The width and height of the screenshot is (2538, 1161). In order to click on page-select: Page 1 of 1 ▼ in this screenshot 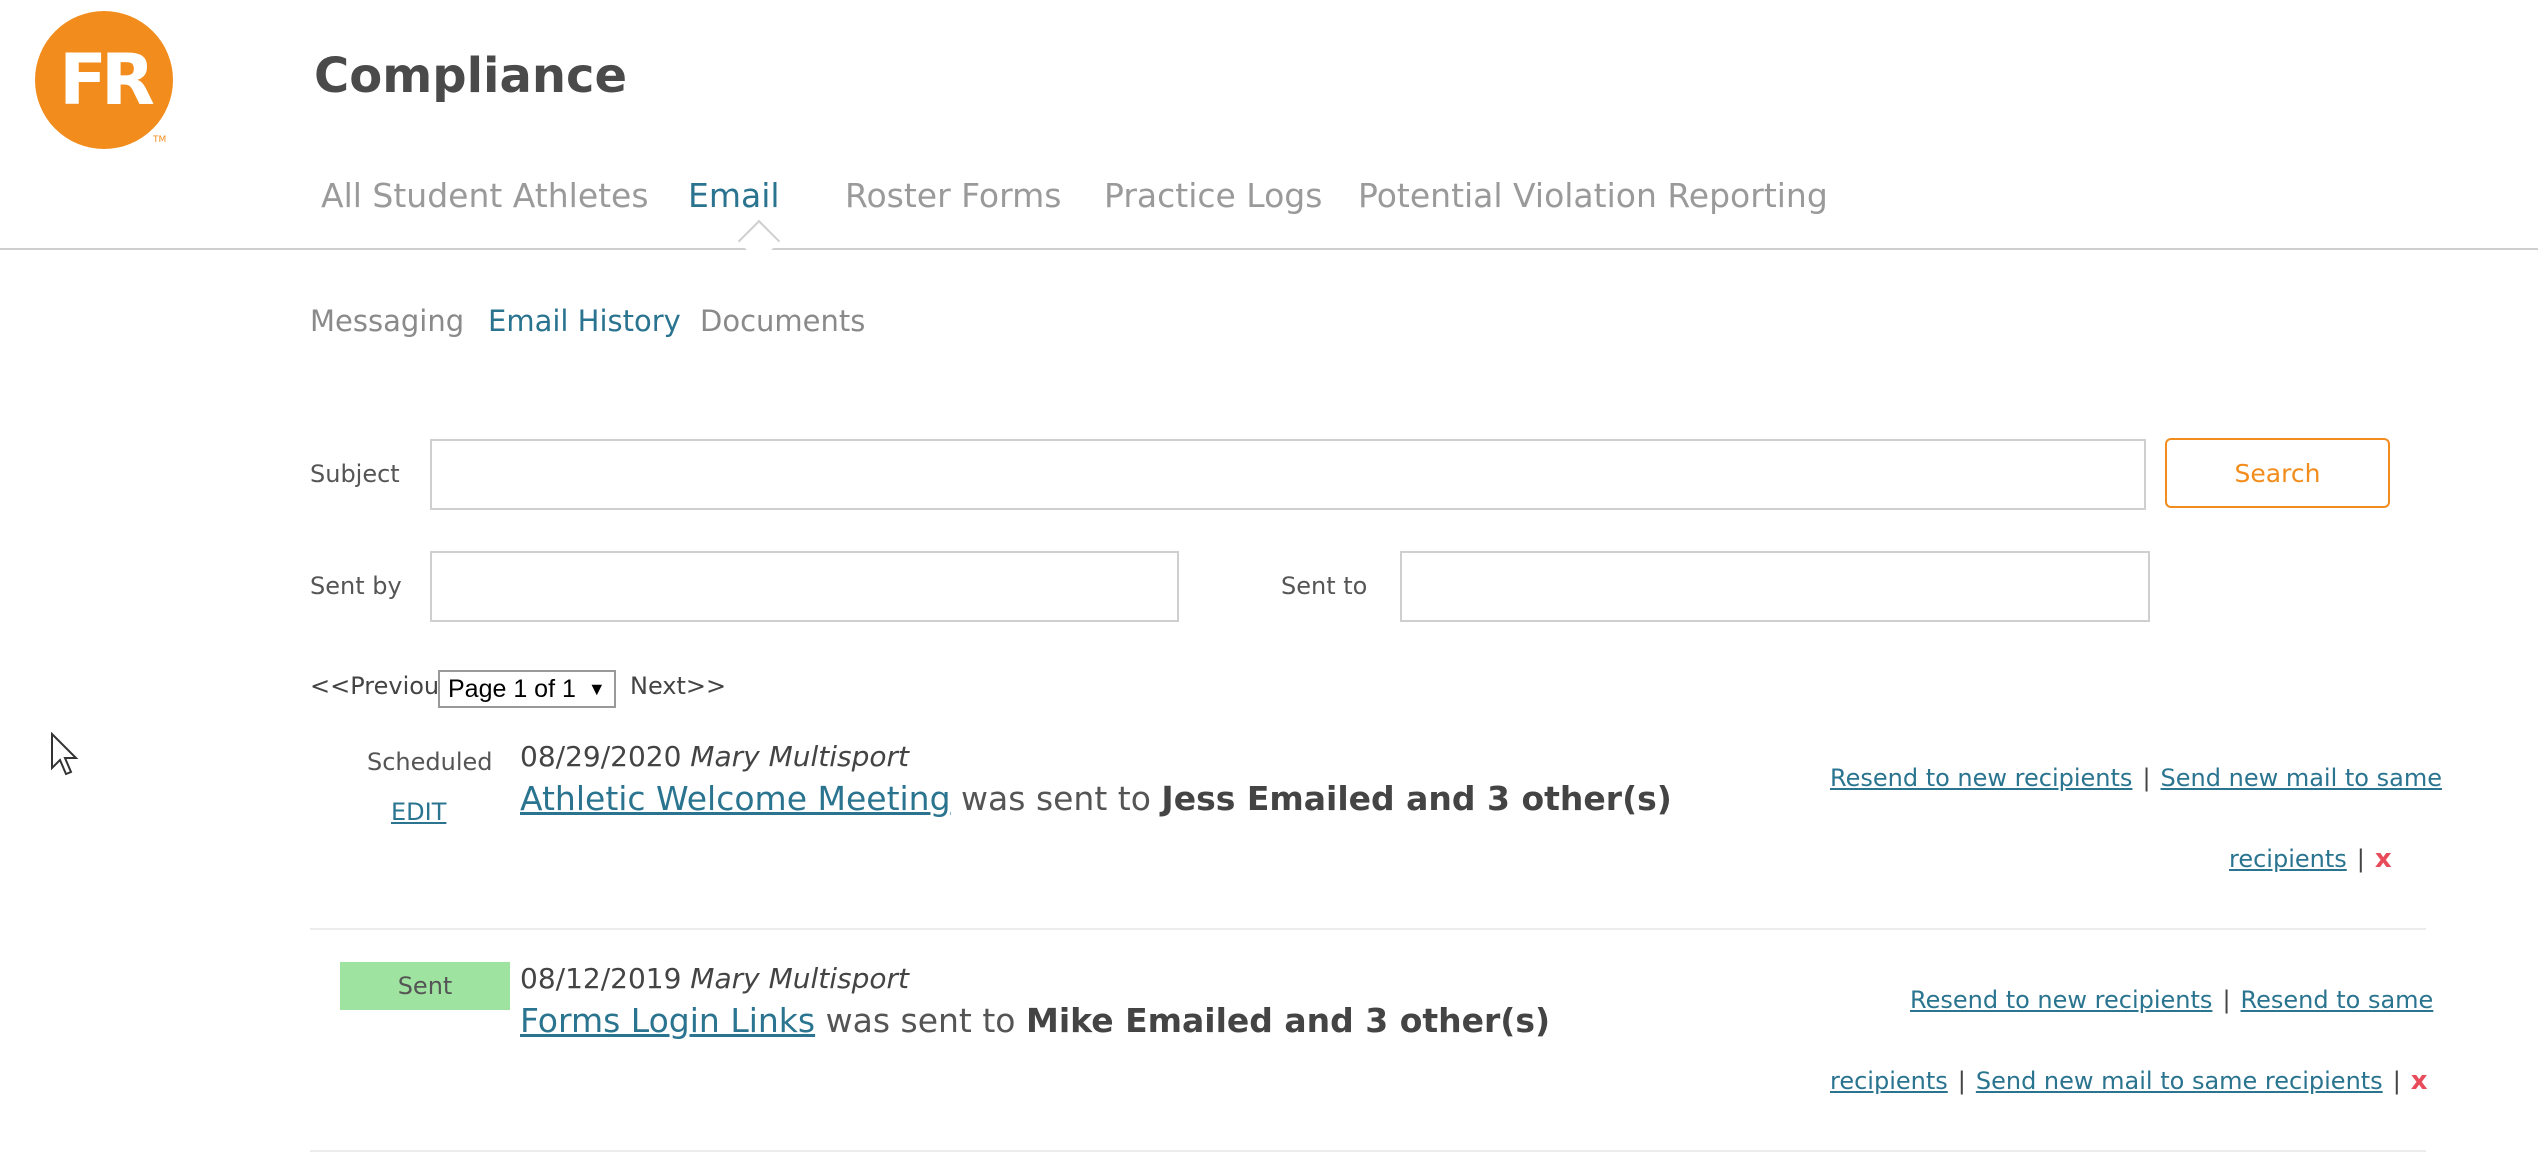, I will do `click(527, 689)`.